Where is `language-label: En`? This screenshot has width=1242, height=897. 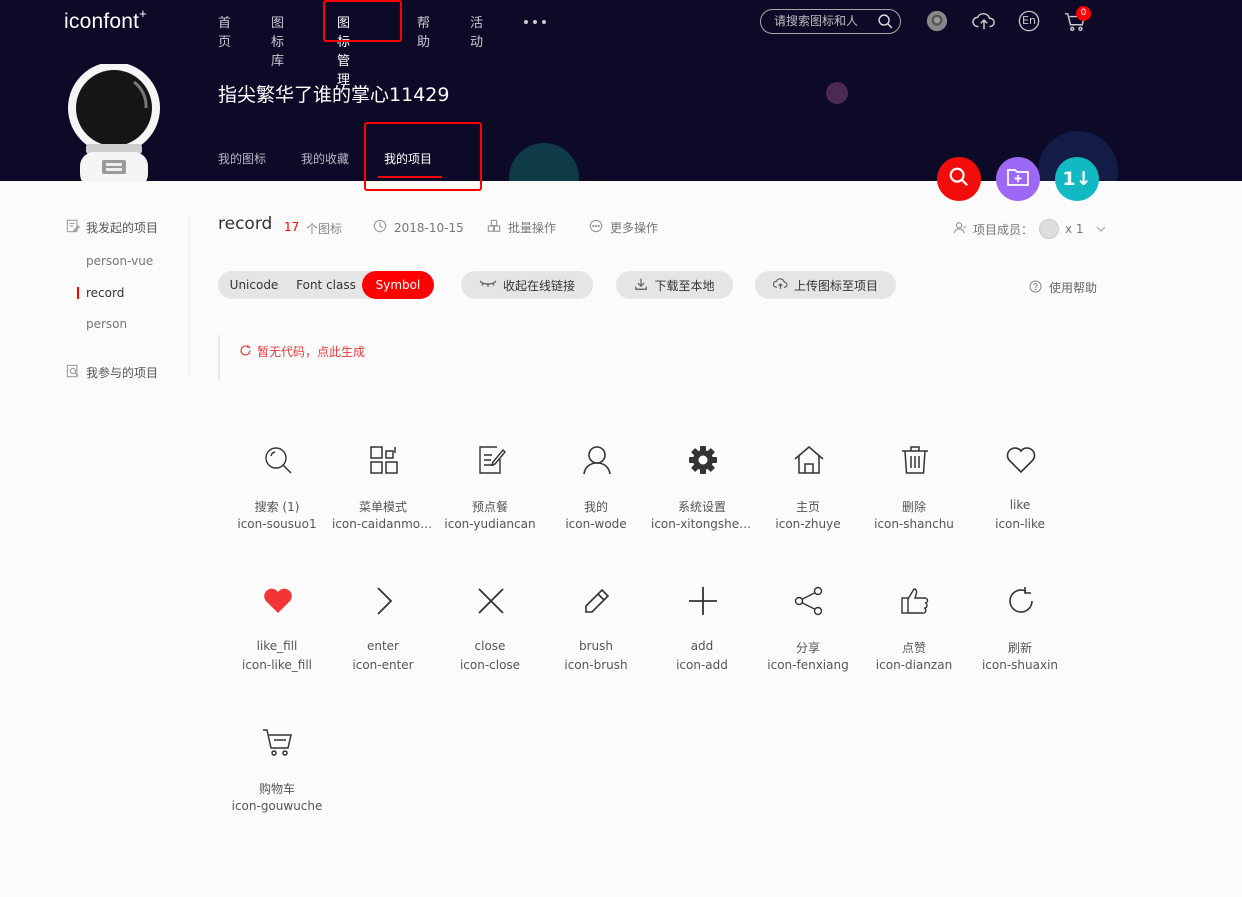 language-label: En is located at coordinates (1029, 20).